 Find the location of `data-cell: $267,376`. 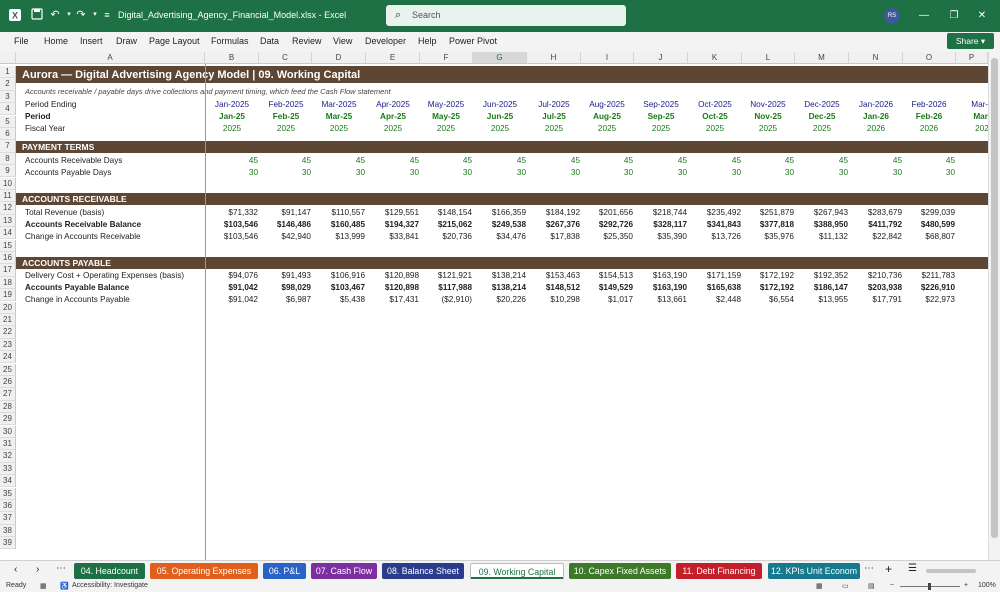

data-cell: $267,376 is located at coordinates (553, 224).